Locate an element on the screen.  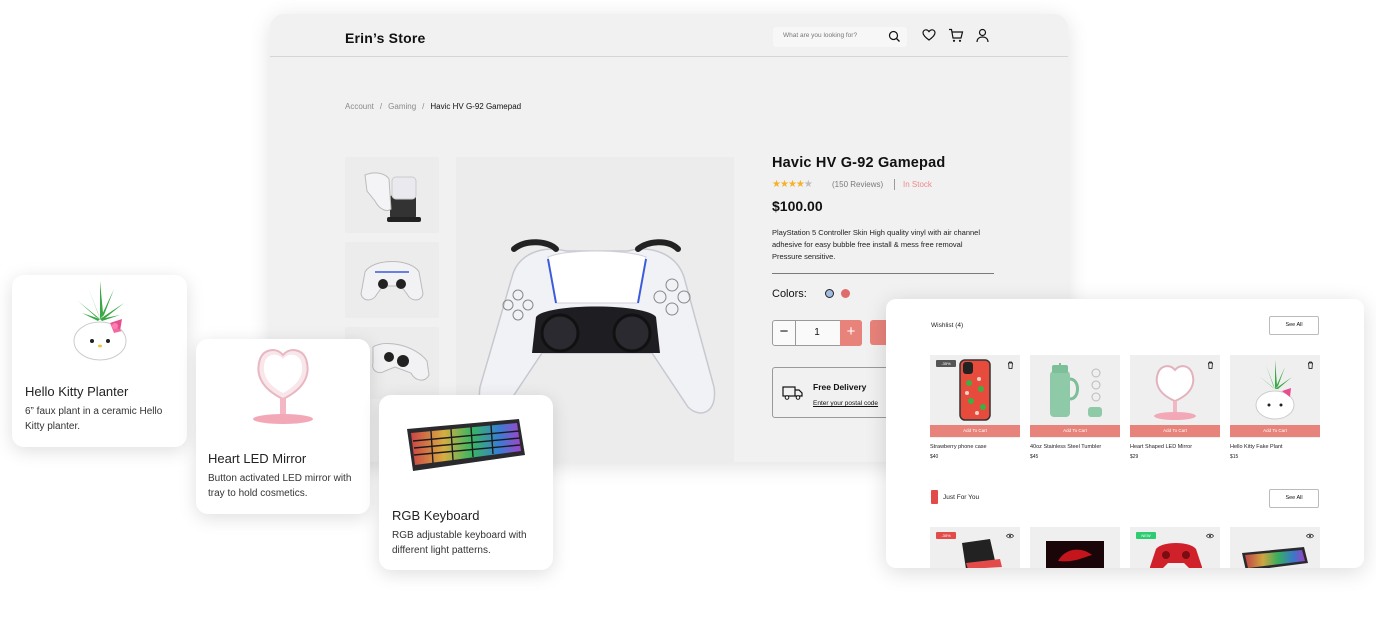
wishlist-item-name: Hello Kitty Fake Plant is located at coordinates (1256, 447).